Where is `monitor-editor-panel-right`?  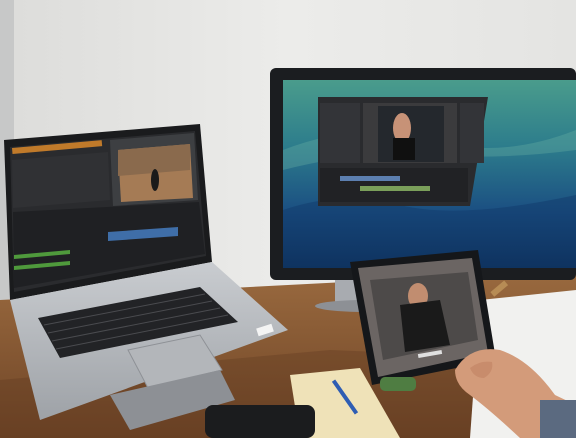
monitor-editor-panel-right is located at coordinates (472, 133).